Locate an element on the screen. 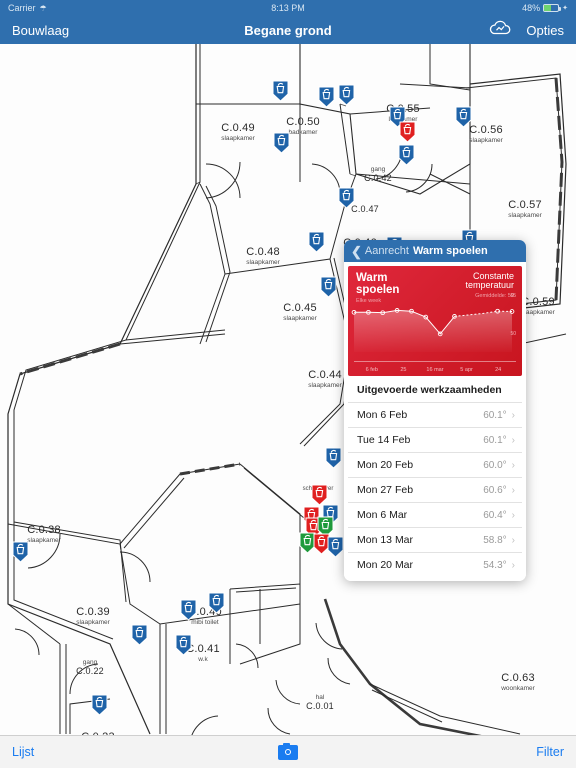  chart-xtick-label: 25 is located at coordinates (403, 370).